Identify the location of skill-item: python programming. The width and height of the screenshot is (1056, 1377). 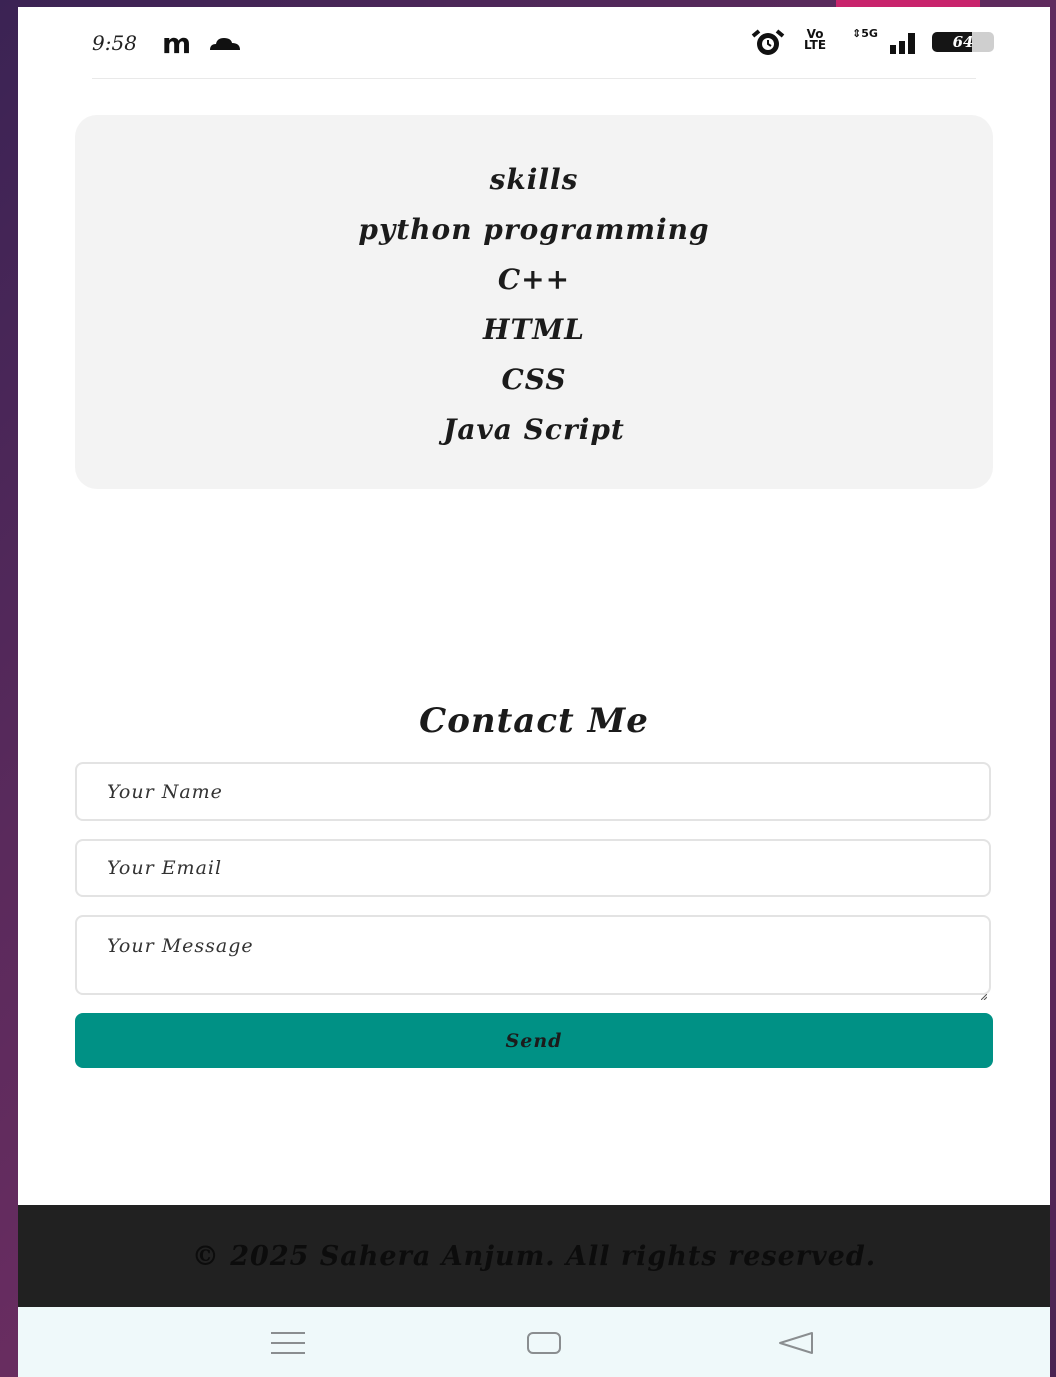
(534, 229).